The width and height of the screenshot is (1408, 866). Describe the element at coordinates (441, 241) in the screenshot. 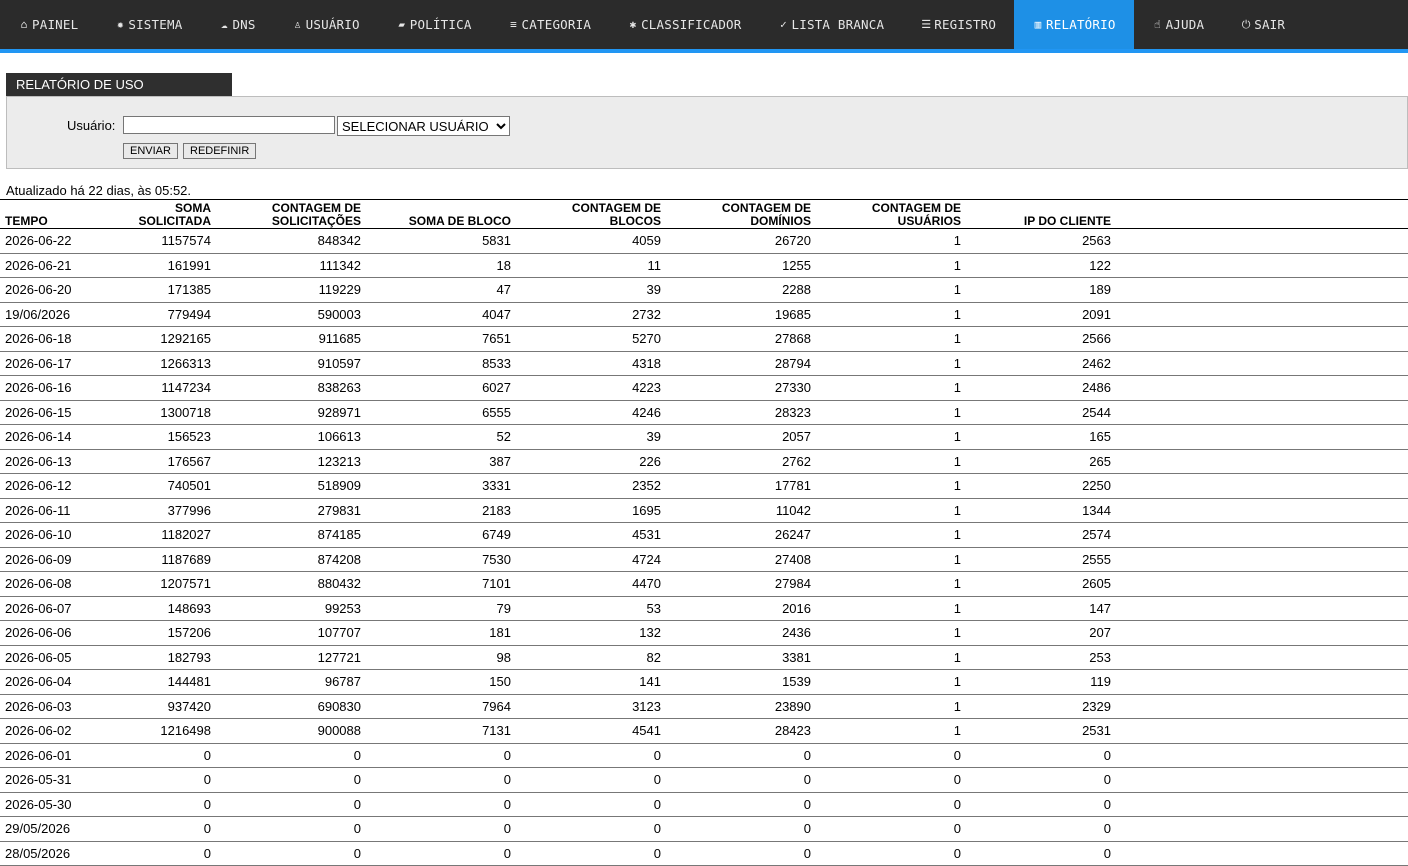

I see `cell-soma-bloco: 5831` at that location.